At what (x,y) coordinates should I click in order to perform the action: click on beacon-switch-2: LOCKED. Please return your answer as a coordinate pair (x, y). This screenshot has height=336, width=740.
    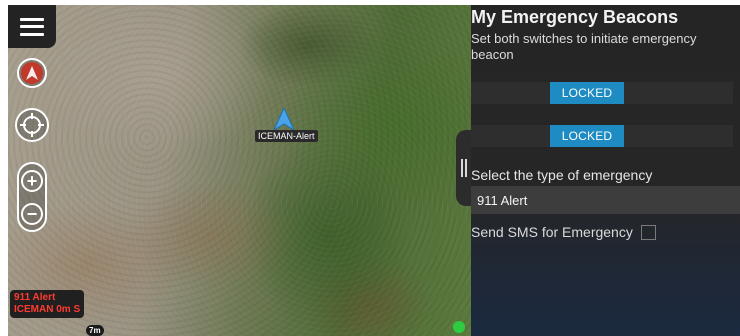
    Looking at the image, I should click on (587, 136).